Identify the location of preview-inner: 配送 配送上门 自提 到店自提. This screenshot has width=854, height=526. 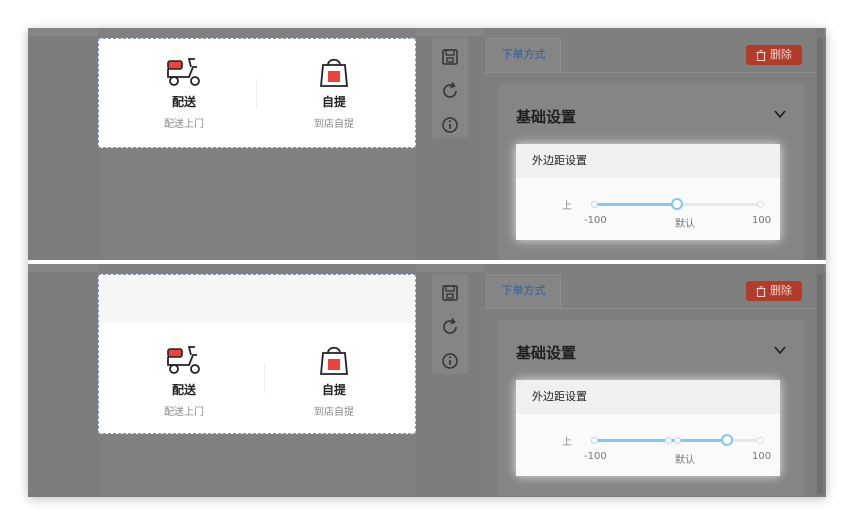
(261, 378).